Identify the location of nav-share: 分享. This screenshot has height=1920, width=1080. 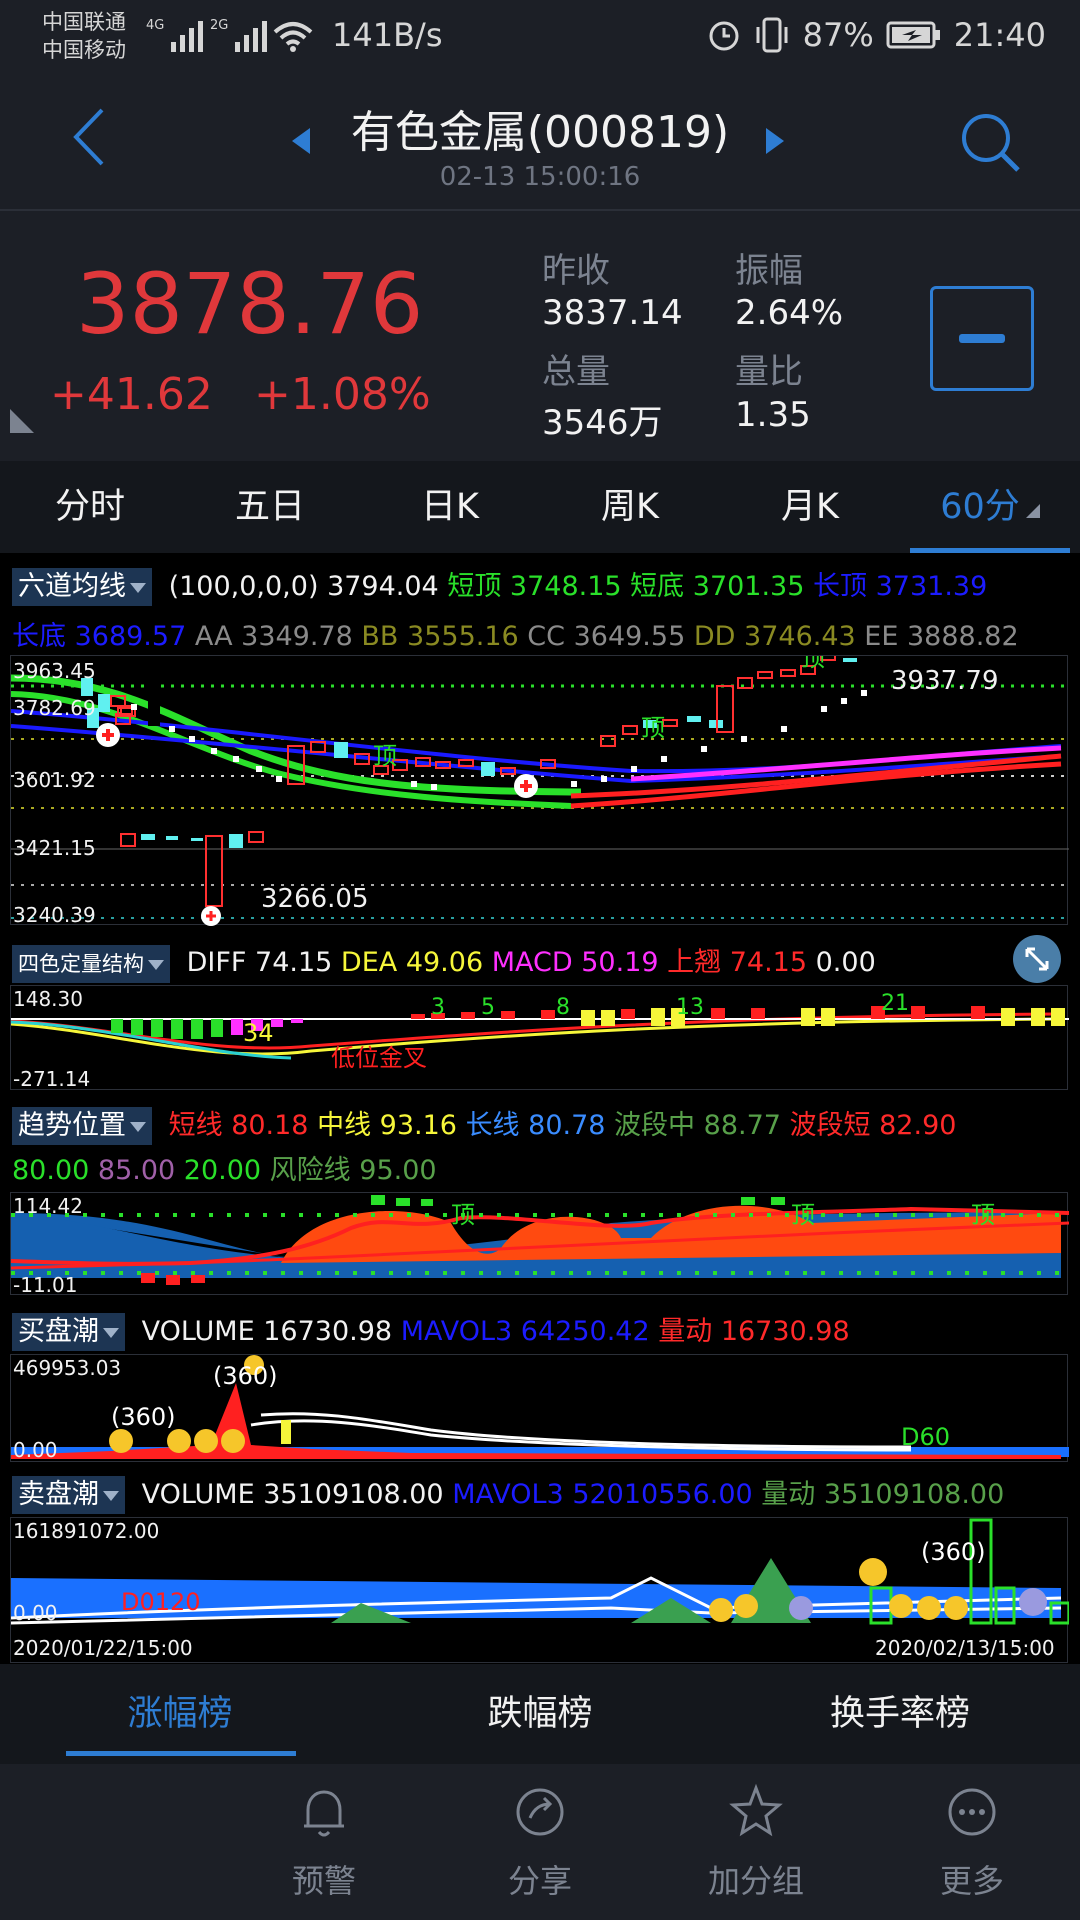
(540, 1842).